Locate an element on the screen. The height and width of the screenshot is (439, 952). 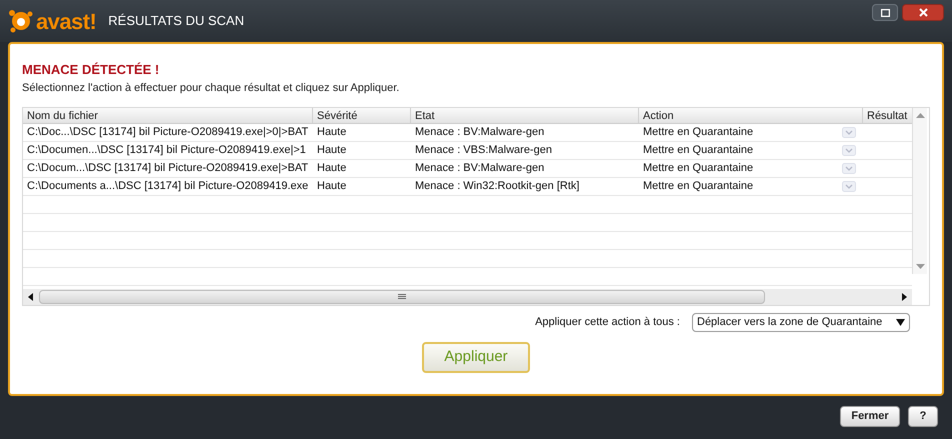
column-header: Etat is located at coordinates (525, 115).